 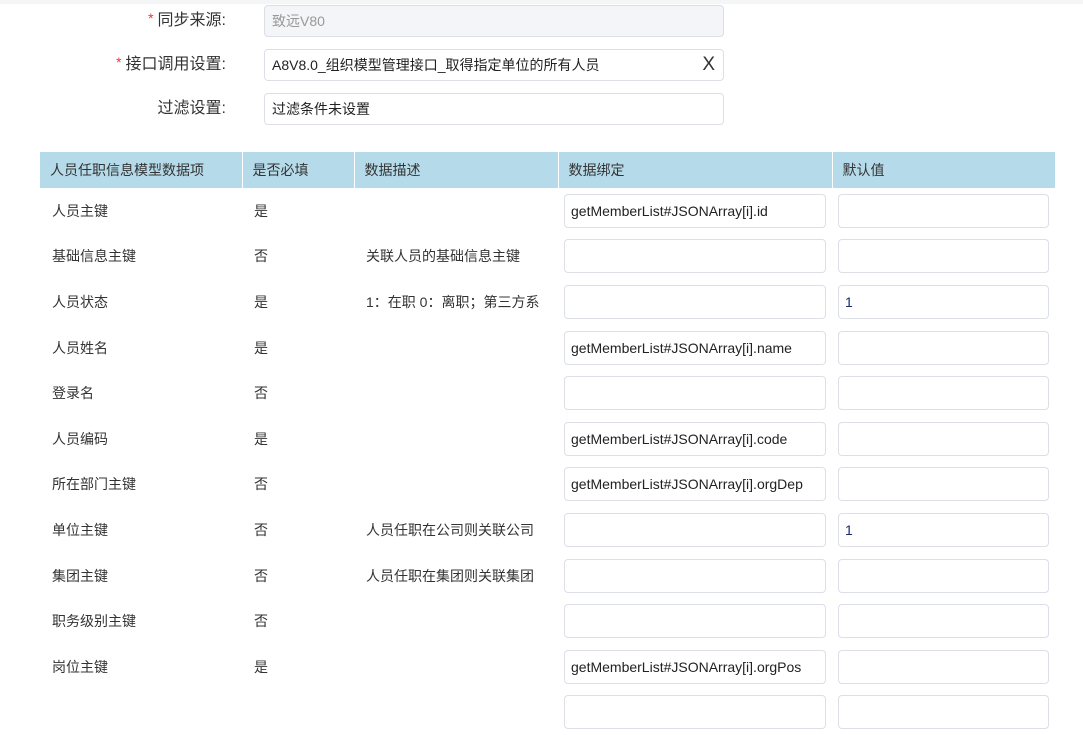 I want to click on item-name: 职务级别主键, so click(x=94, y=621).